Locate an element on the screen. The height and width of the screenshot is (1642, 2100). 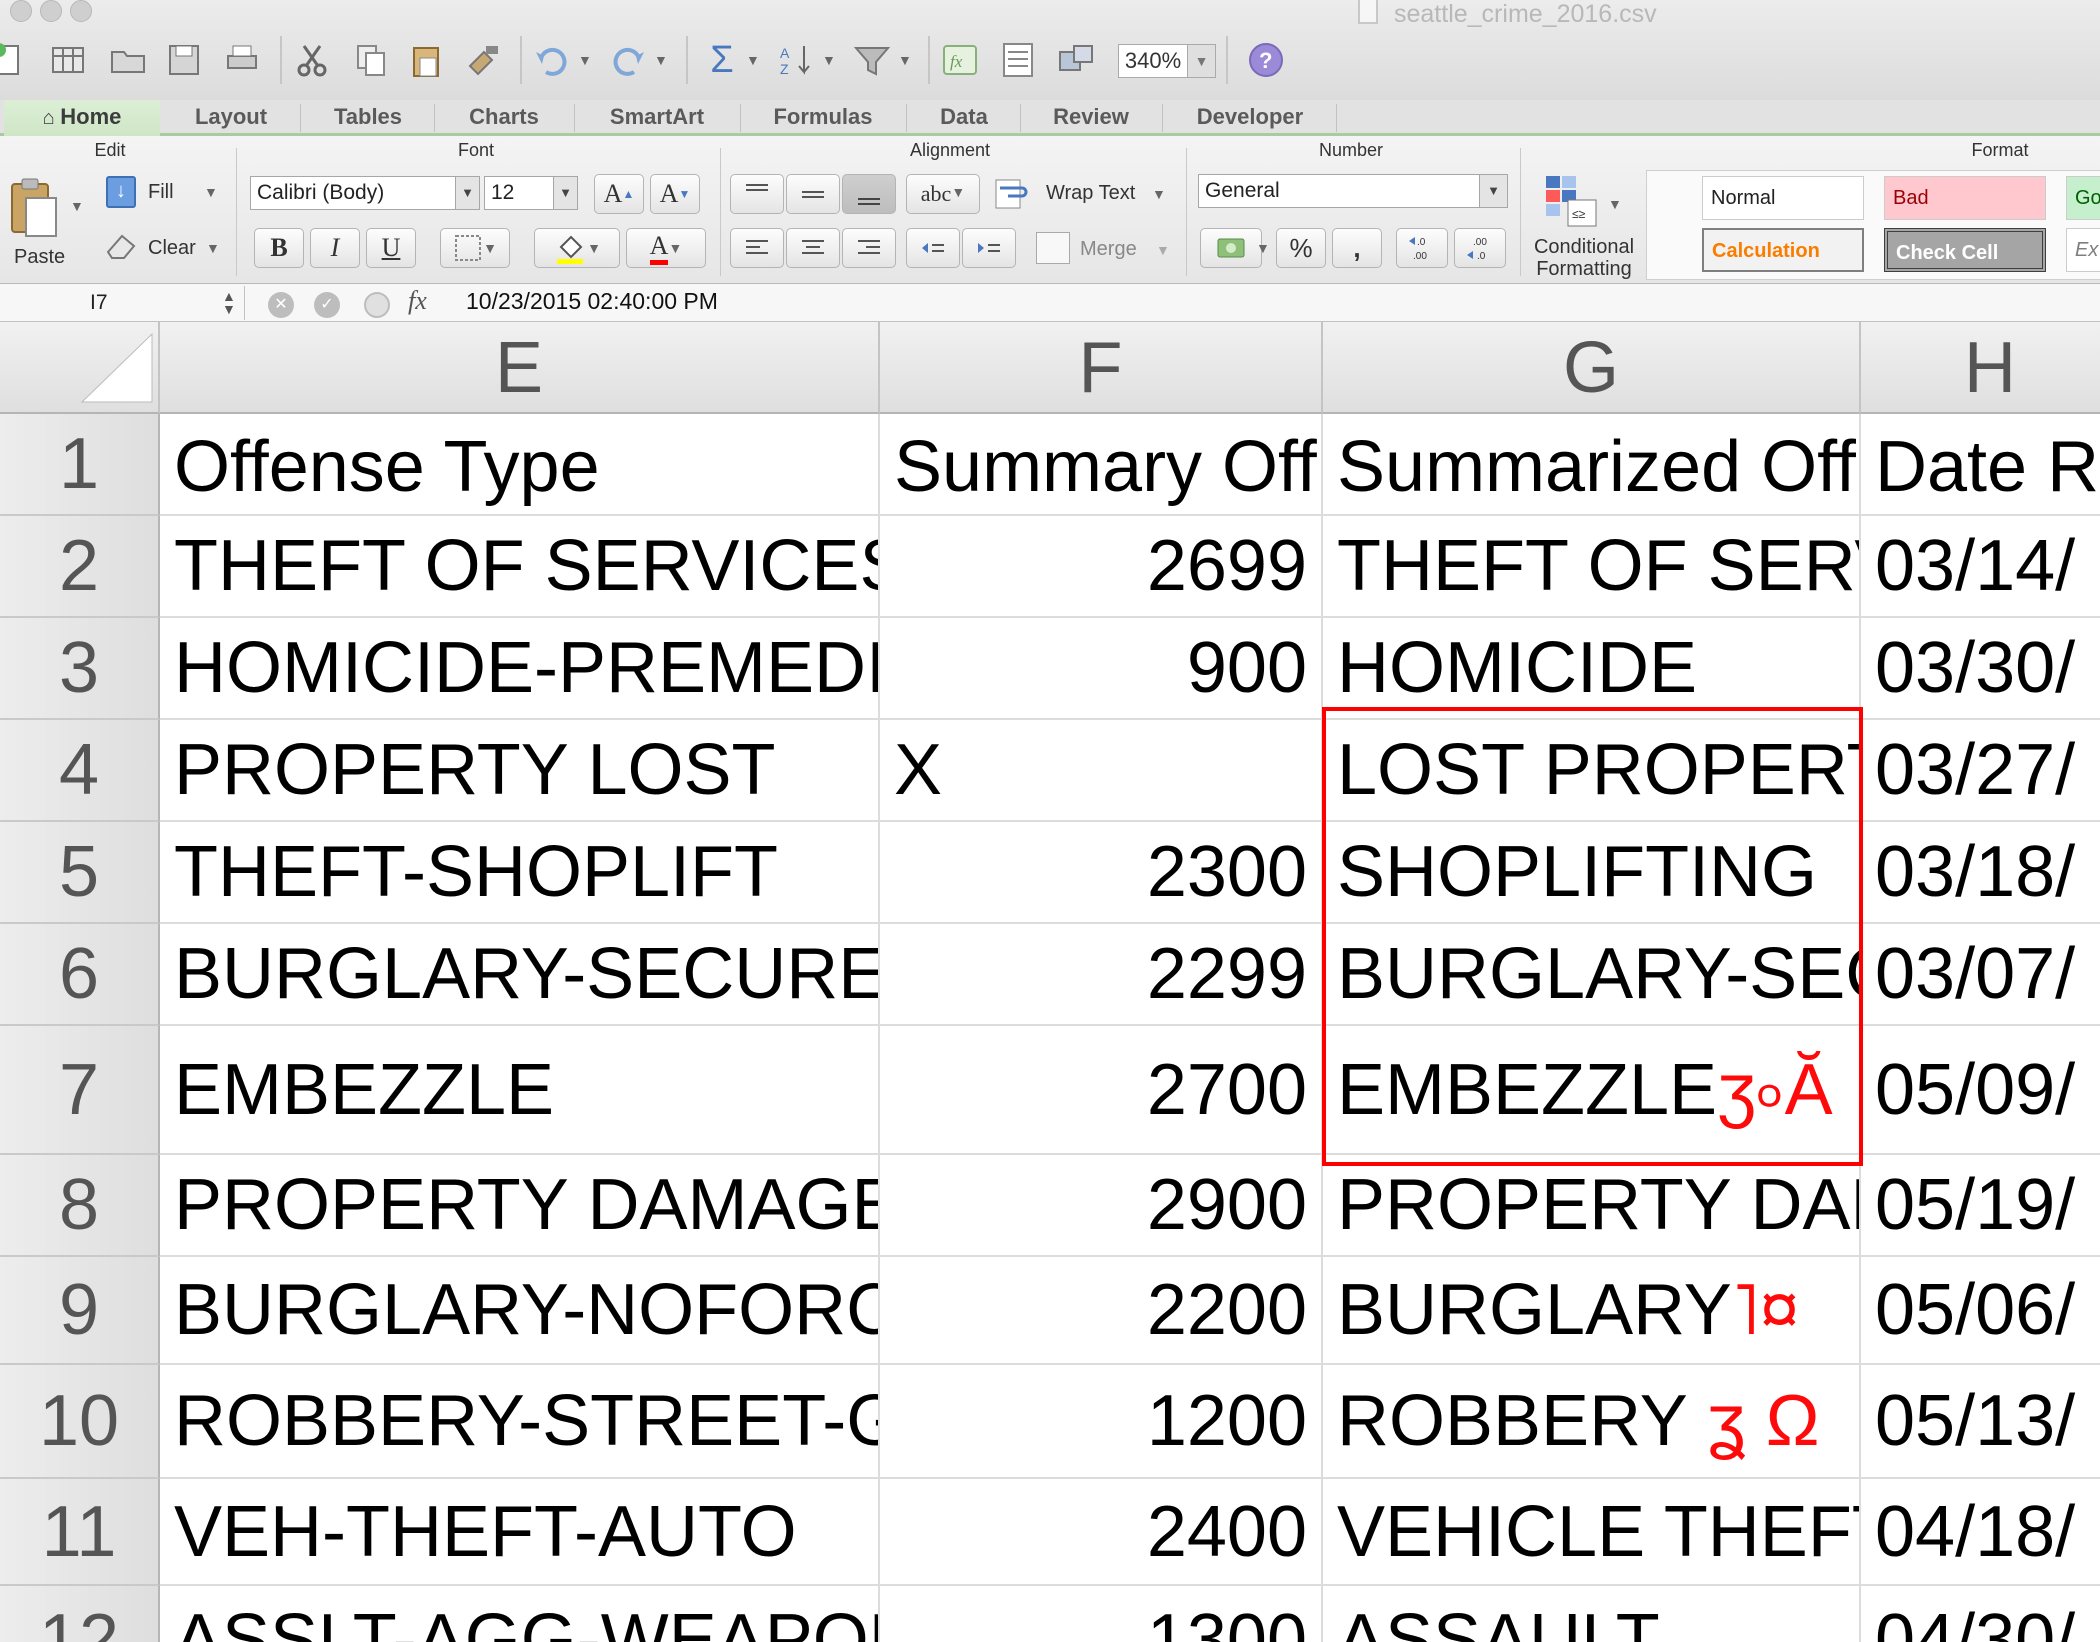
style-calculation: Calculation is located at coordinates (1783, 250).